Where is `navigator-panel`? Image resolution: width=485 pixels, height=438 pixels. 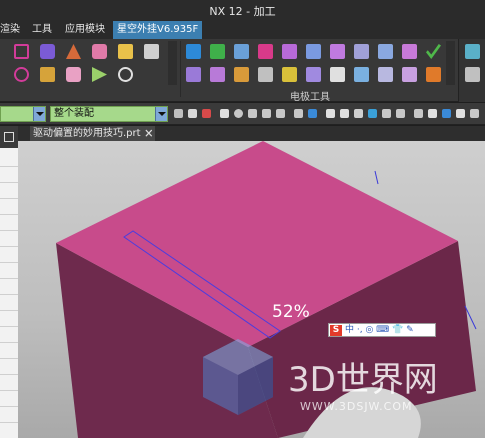 navigator-panel is located at coordinates (9, 282).